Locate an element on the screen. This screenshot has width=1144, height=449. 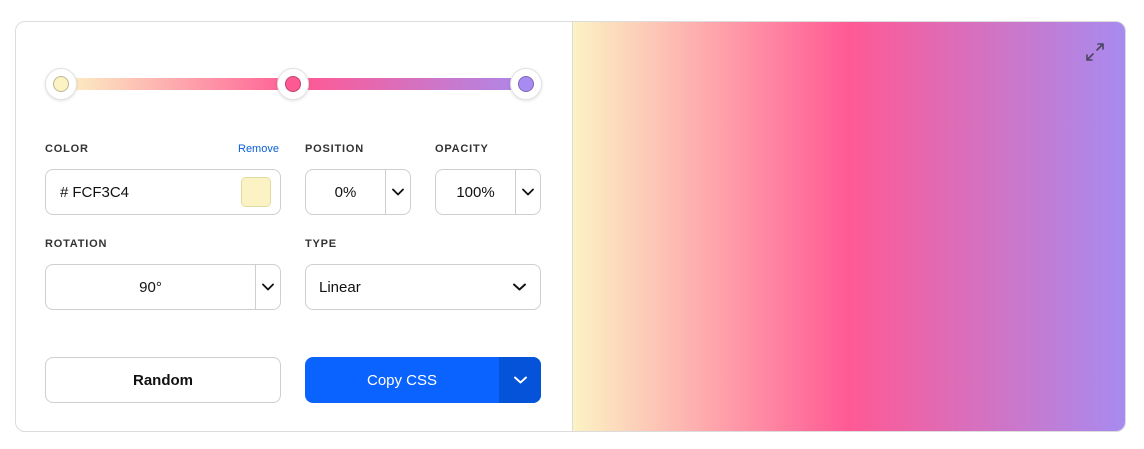
rotation-label: ROTATION is located at coordinates (76, 244).